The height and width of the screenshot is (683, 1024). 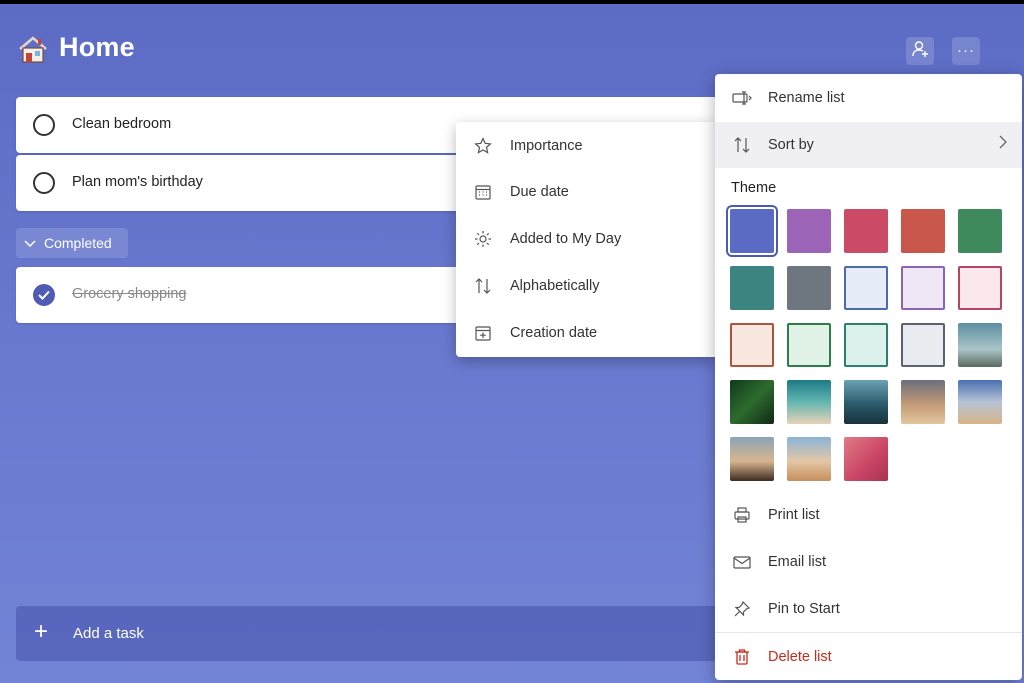 What do you see at coordinates (78, 243) in the screenshot?
I see `completed-section-label: Completed` at bounding box center [78, 243].